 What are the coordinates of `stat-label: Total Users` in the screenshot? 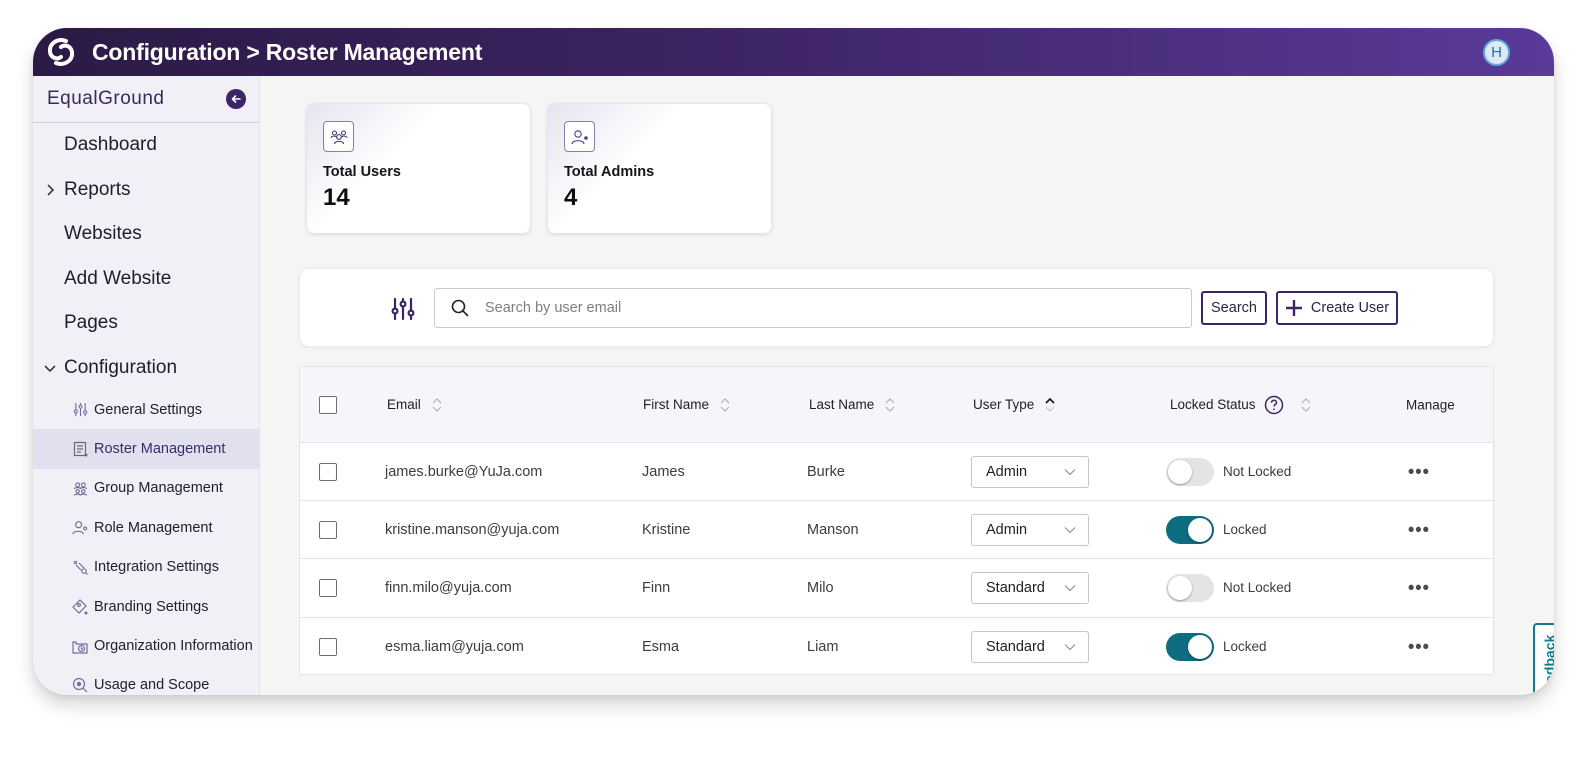 It's located at (362, 172).